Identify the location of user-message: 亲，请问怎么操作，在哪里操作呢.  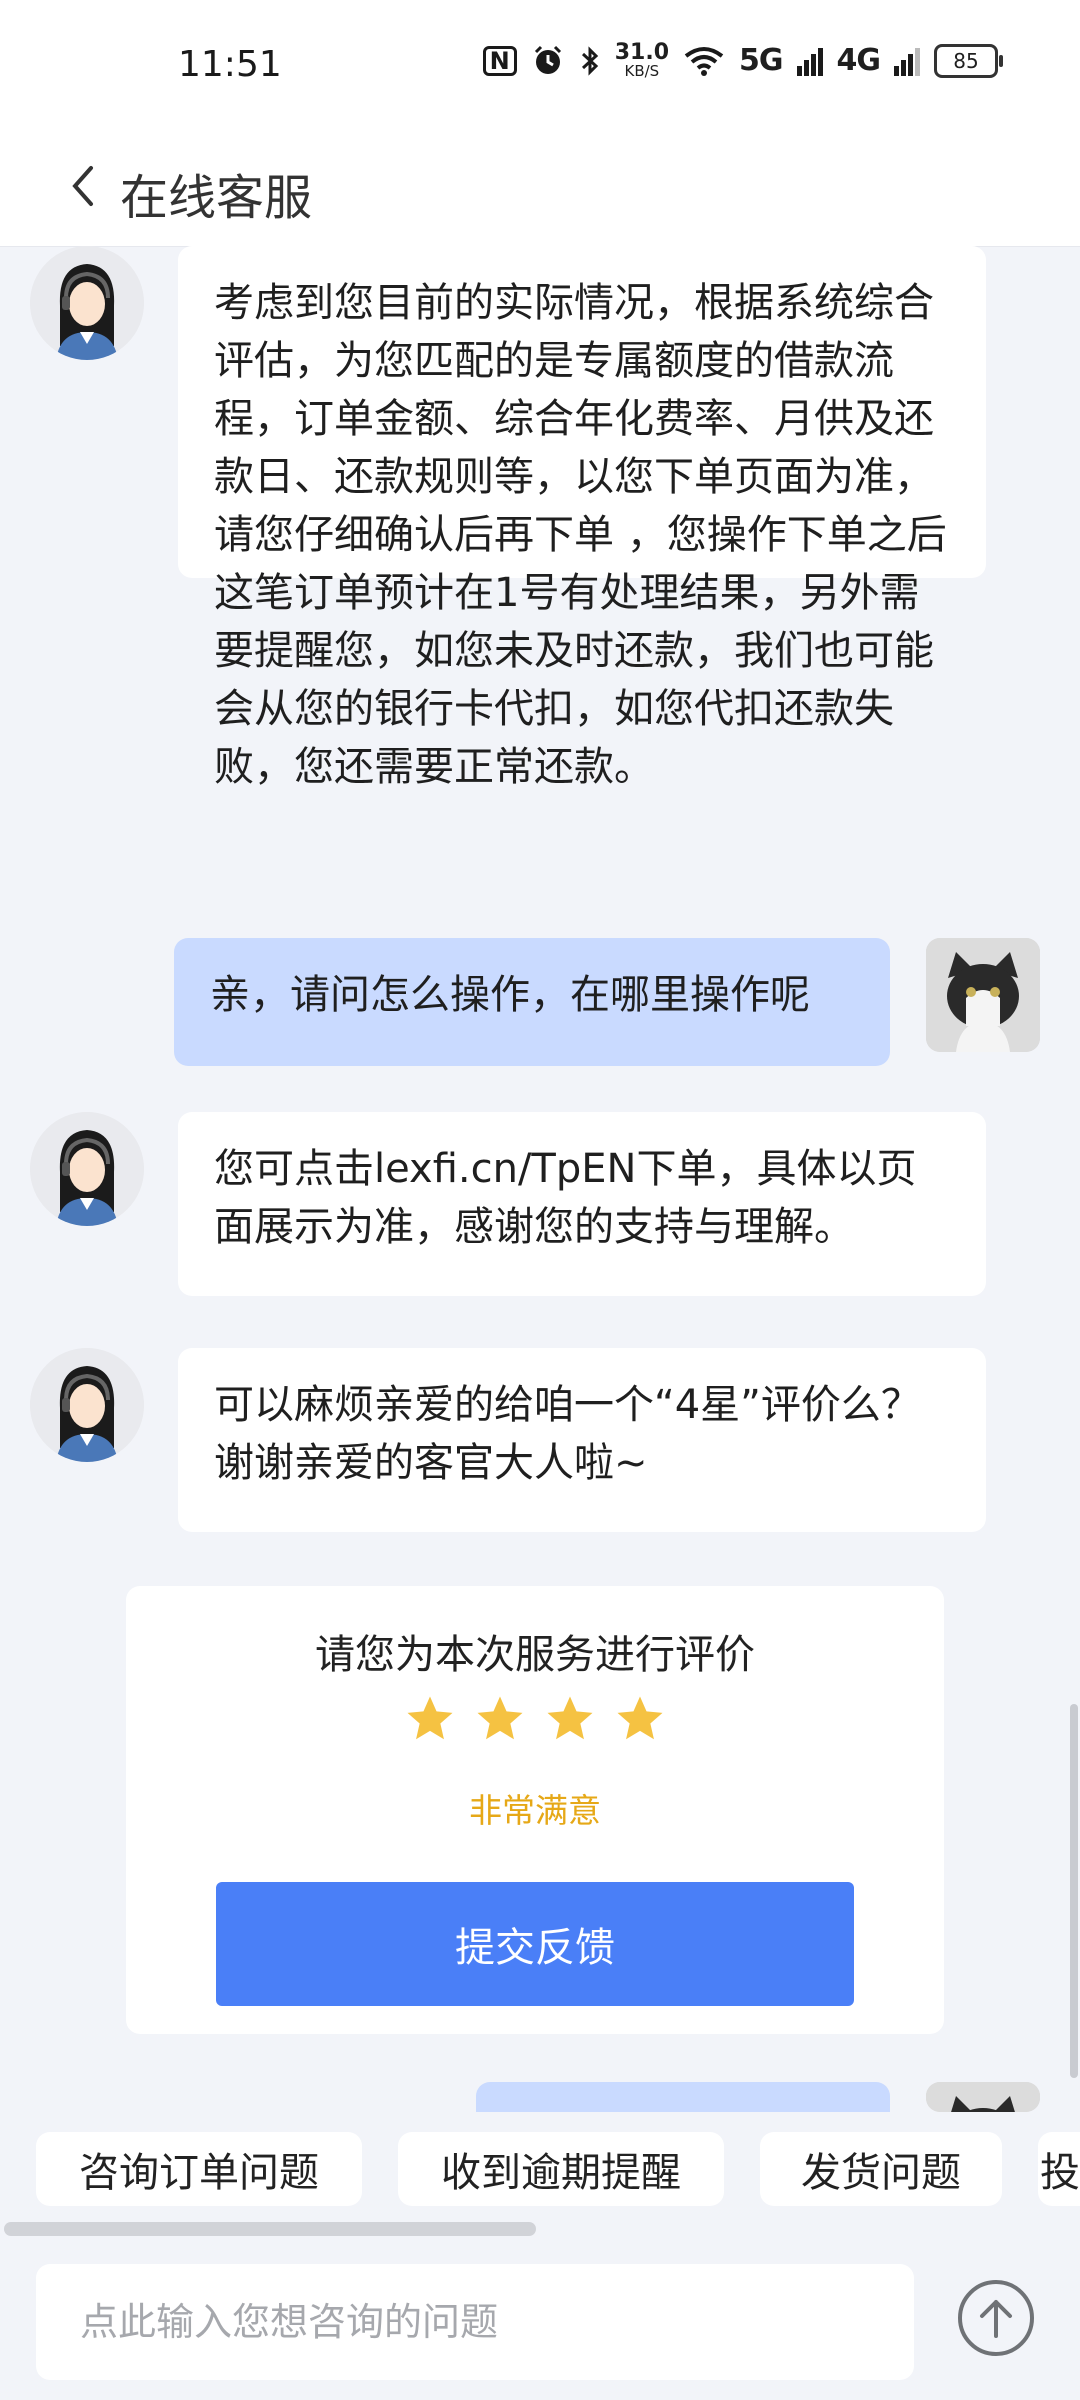
(532, 1002).